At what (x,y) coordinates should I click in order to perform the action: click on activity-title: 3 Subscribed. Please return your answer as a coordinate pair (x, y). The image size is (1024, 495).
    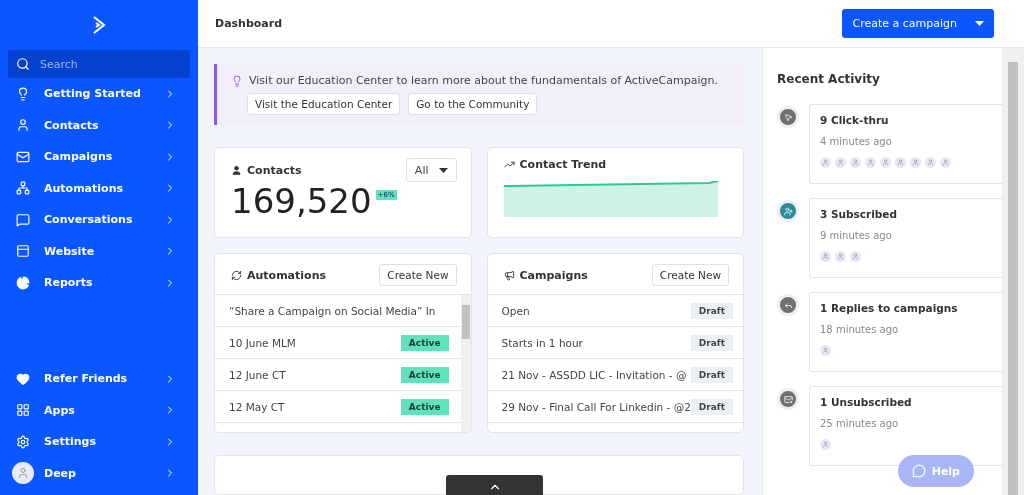
    Looking at the image, I should click on (859, 214).